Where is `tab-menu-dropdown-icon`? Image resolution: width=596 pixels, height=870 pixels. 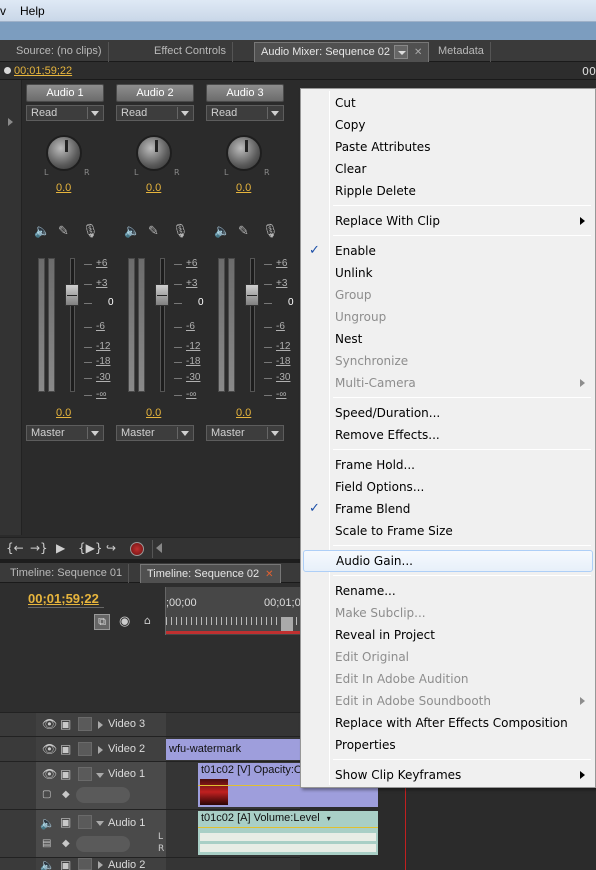
tab-menu-dropdown-icon is located at coordinates (401, 52).